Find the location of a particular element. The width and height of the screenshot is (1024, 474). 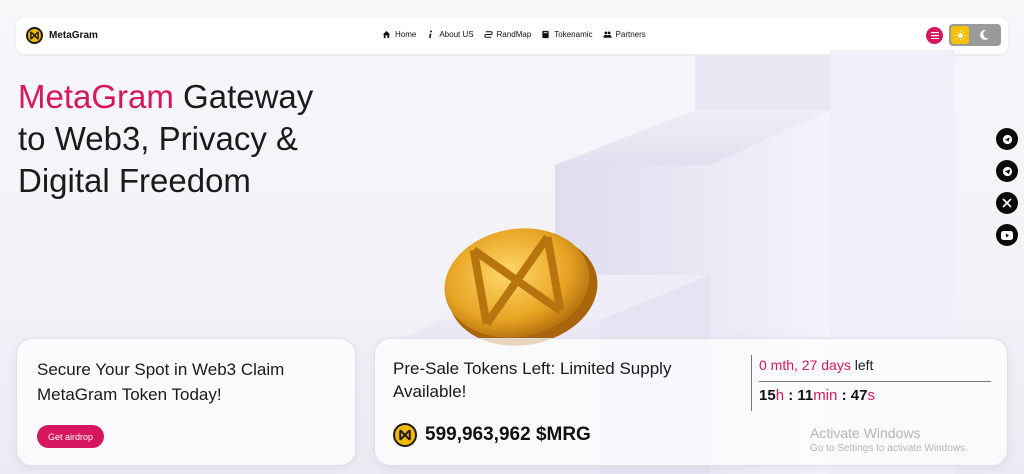

nav-label-roadmap: RandMap is located at coordinates (514, 34).